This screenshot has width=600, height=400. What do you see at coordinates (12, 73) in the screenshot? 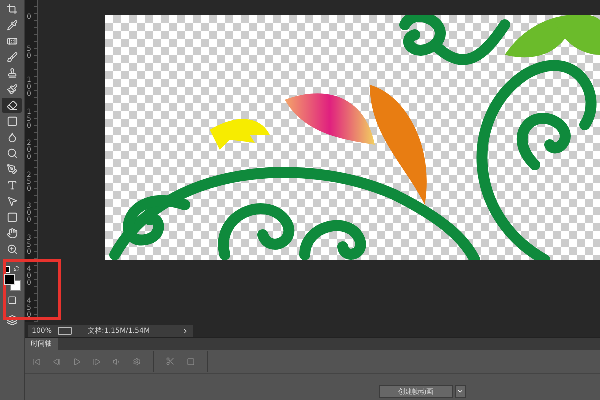
I see `stamp-icon` at bounding box center [12, 73].